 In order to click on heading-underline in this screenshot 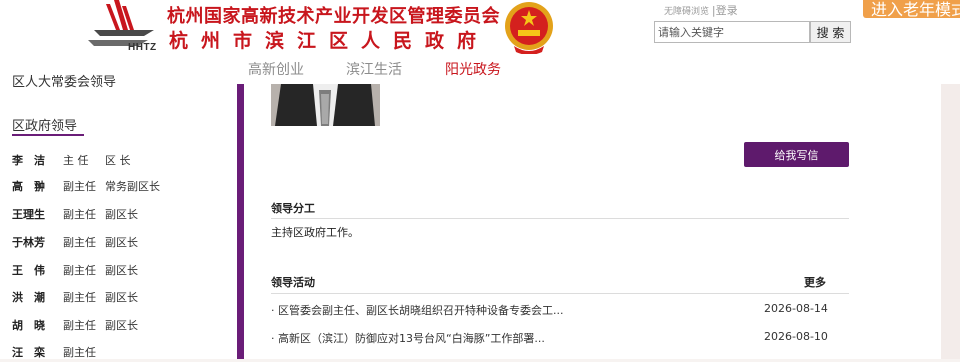, I will do `click(48, 135)`.